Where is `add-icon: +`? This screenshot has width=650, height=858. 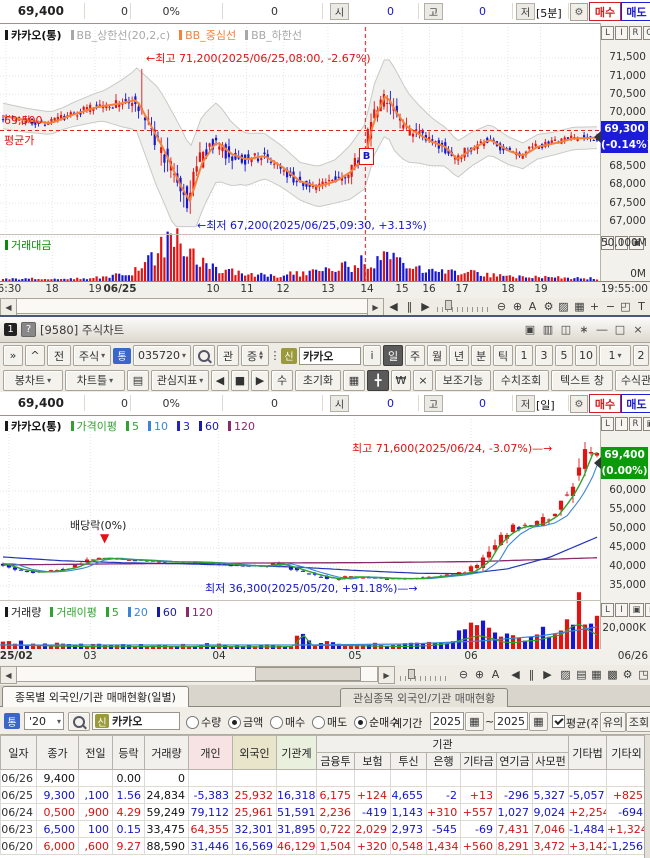 add-icon: + is located at coordinates (594, 306).